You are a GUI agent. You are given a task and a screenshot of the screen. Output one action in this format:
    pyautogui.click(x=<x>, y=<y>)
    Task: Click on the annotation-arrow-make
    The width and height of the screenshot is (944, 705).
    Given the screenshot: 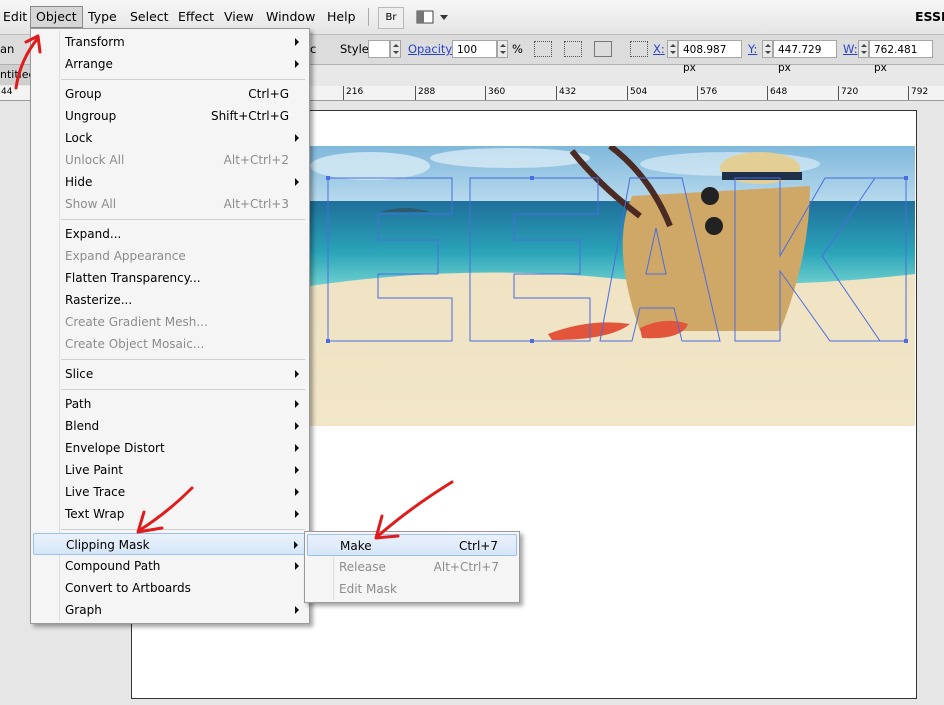 What is the action you would take?
    pyautogui.click(x=415, y=509)
    